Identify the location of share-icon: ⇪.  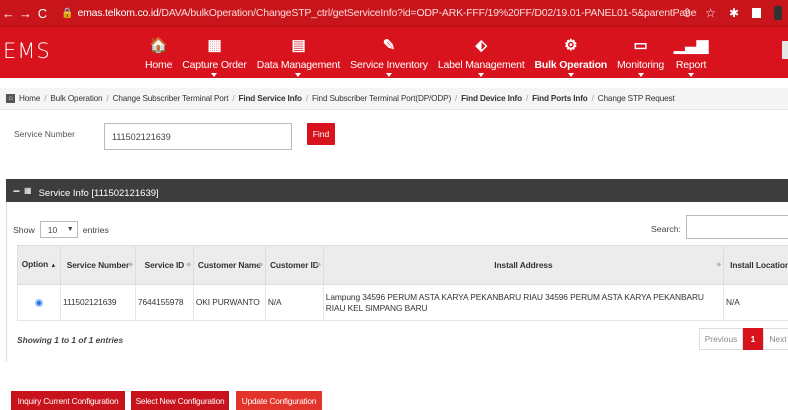
(687, 13).